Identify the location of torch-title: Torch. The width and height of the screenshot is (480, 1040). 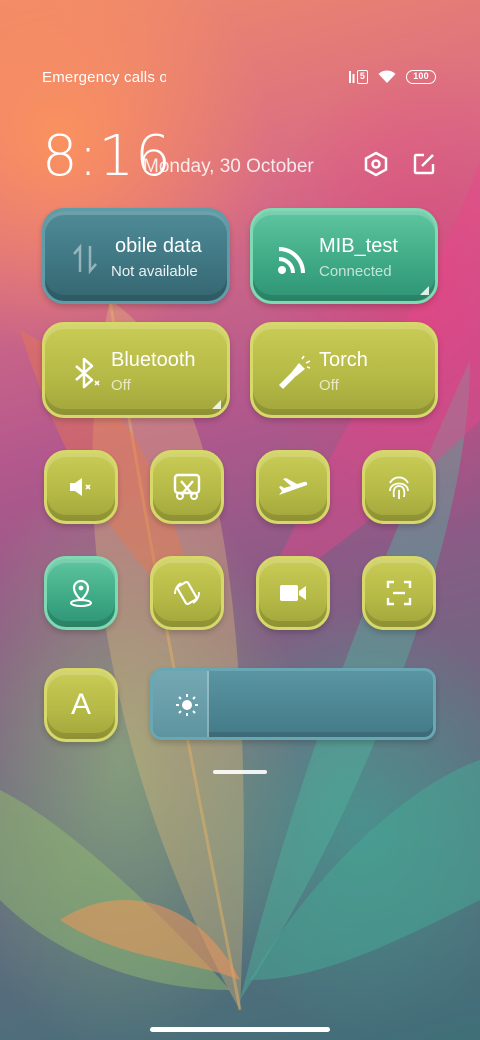
(343, 360).